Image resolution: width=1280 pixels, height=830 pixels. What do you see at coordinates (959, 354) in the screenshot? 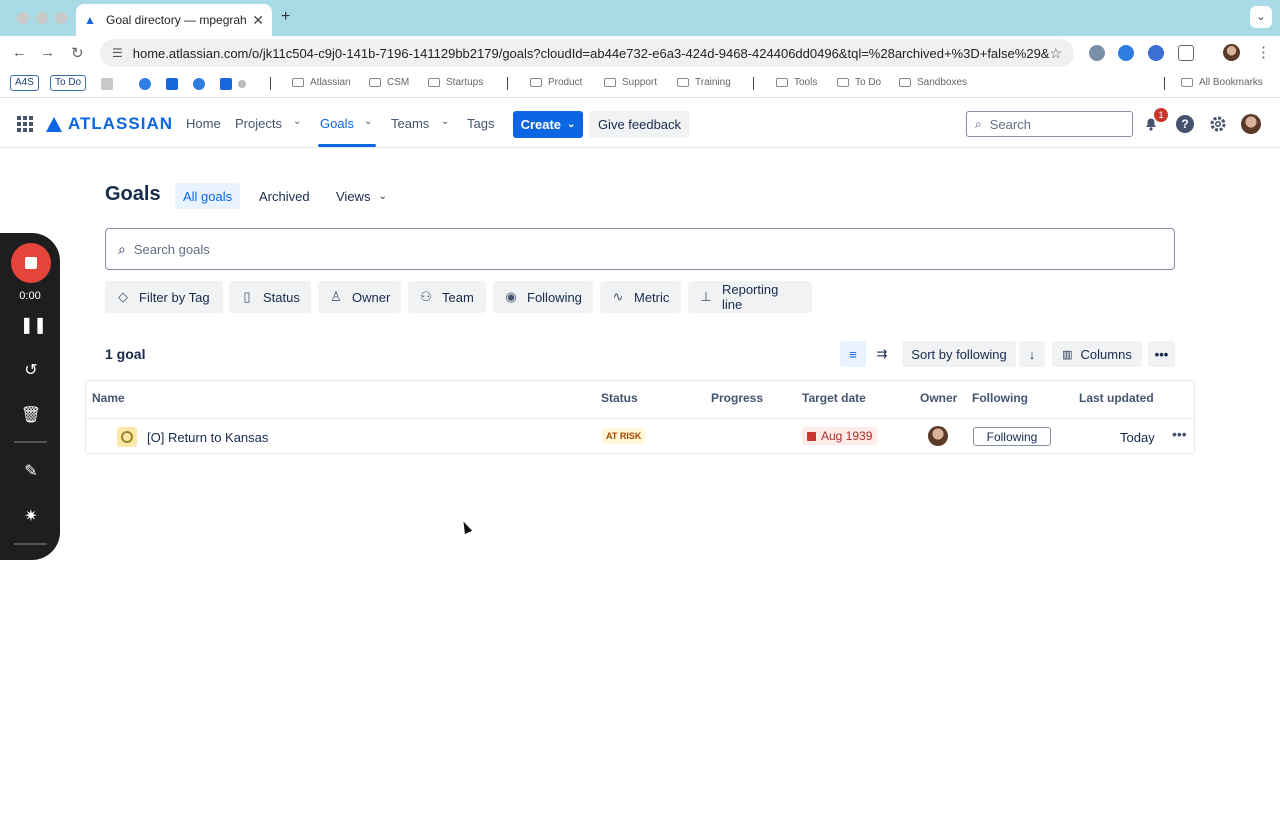
I see `sort-by-button: Sort by following` at bounding box center [959, 354].